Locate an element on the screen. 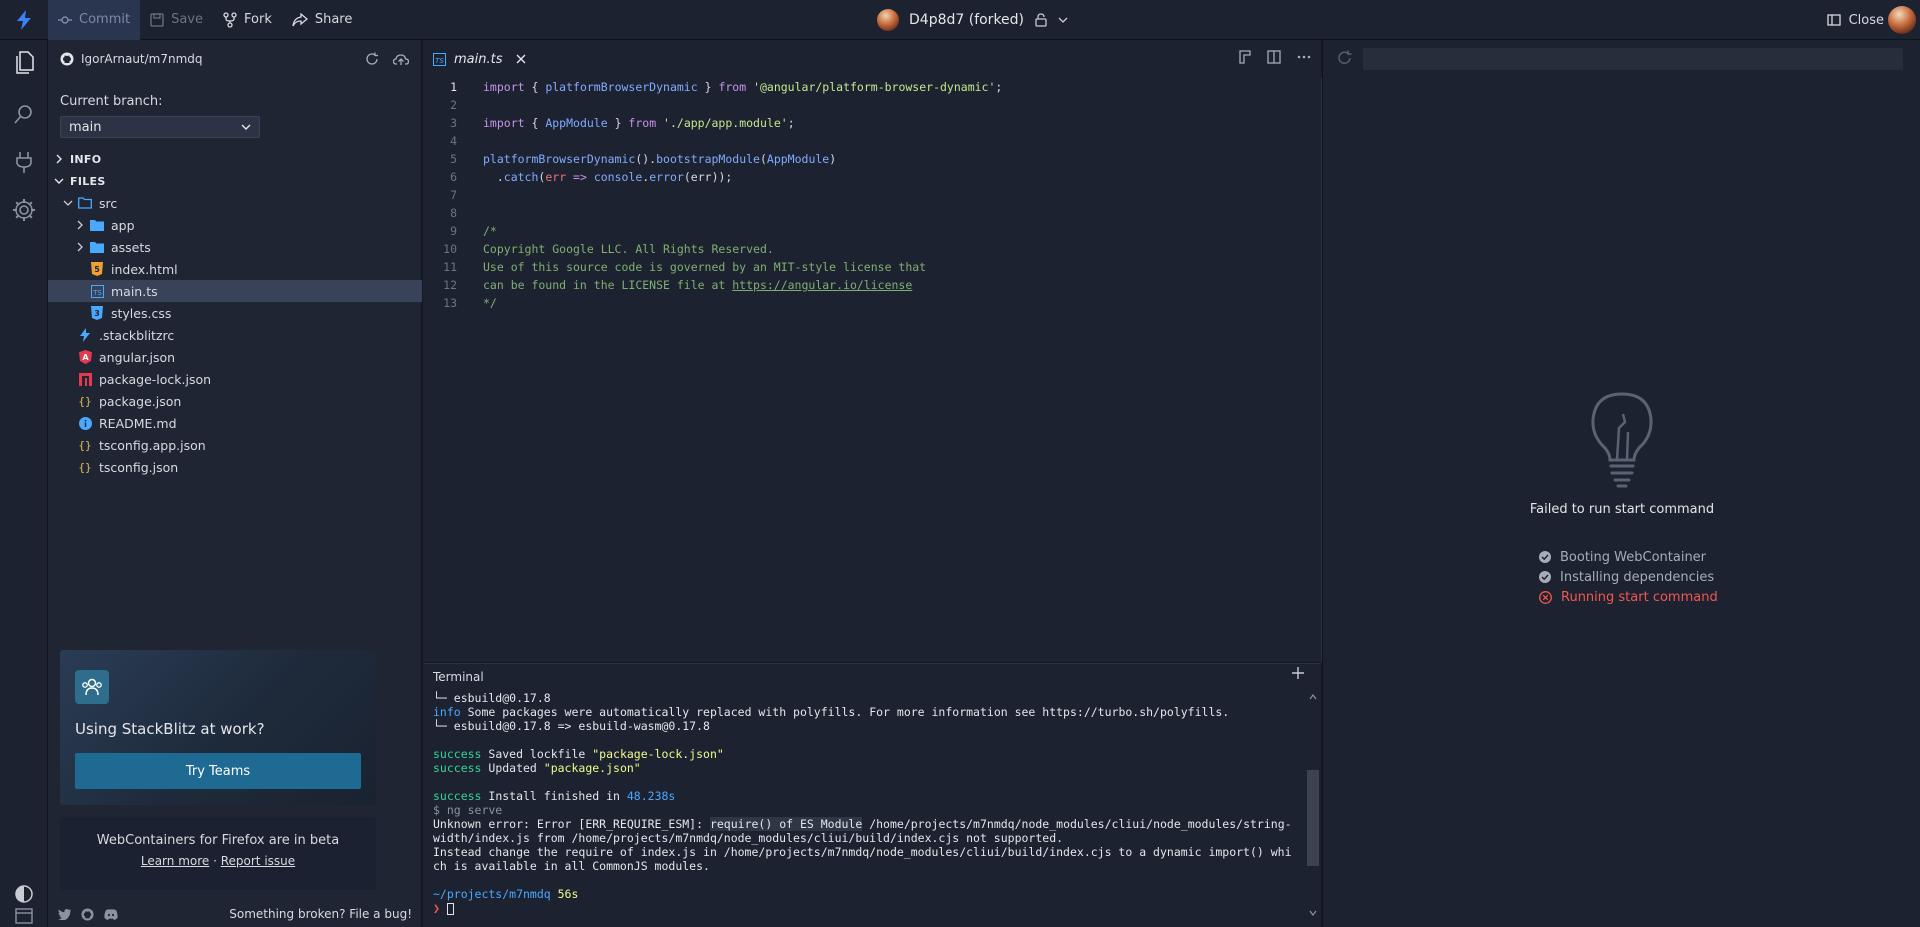 Image resolution: width=1920 pixels, height=927 pixels. files-icon is located at coordinates (24, 62).